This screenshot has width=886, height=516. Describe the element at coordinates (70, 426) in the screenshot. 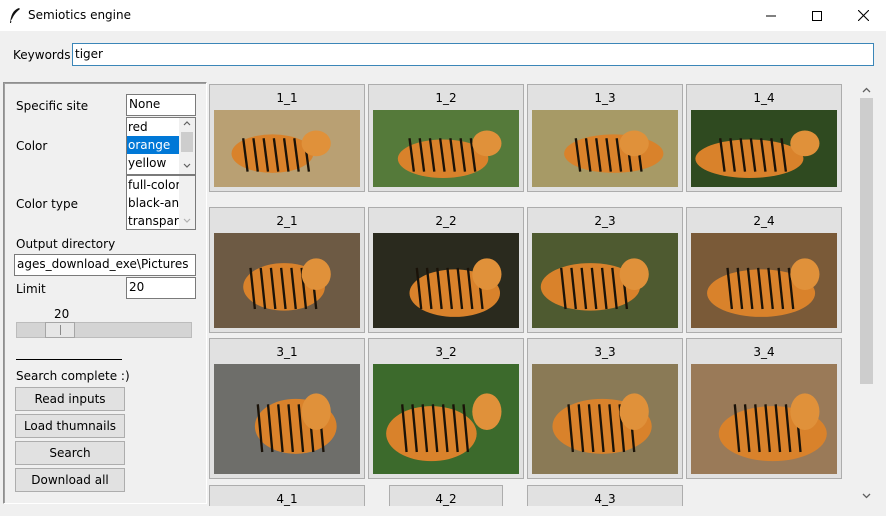

I see `load-thumbnails-button: Load thumnails` at that location.